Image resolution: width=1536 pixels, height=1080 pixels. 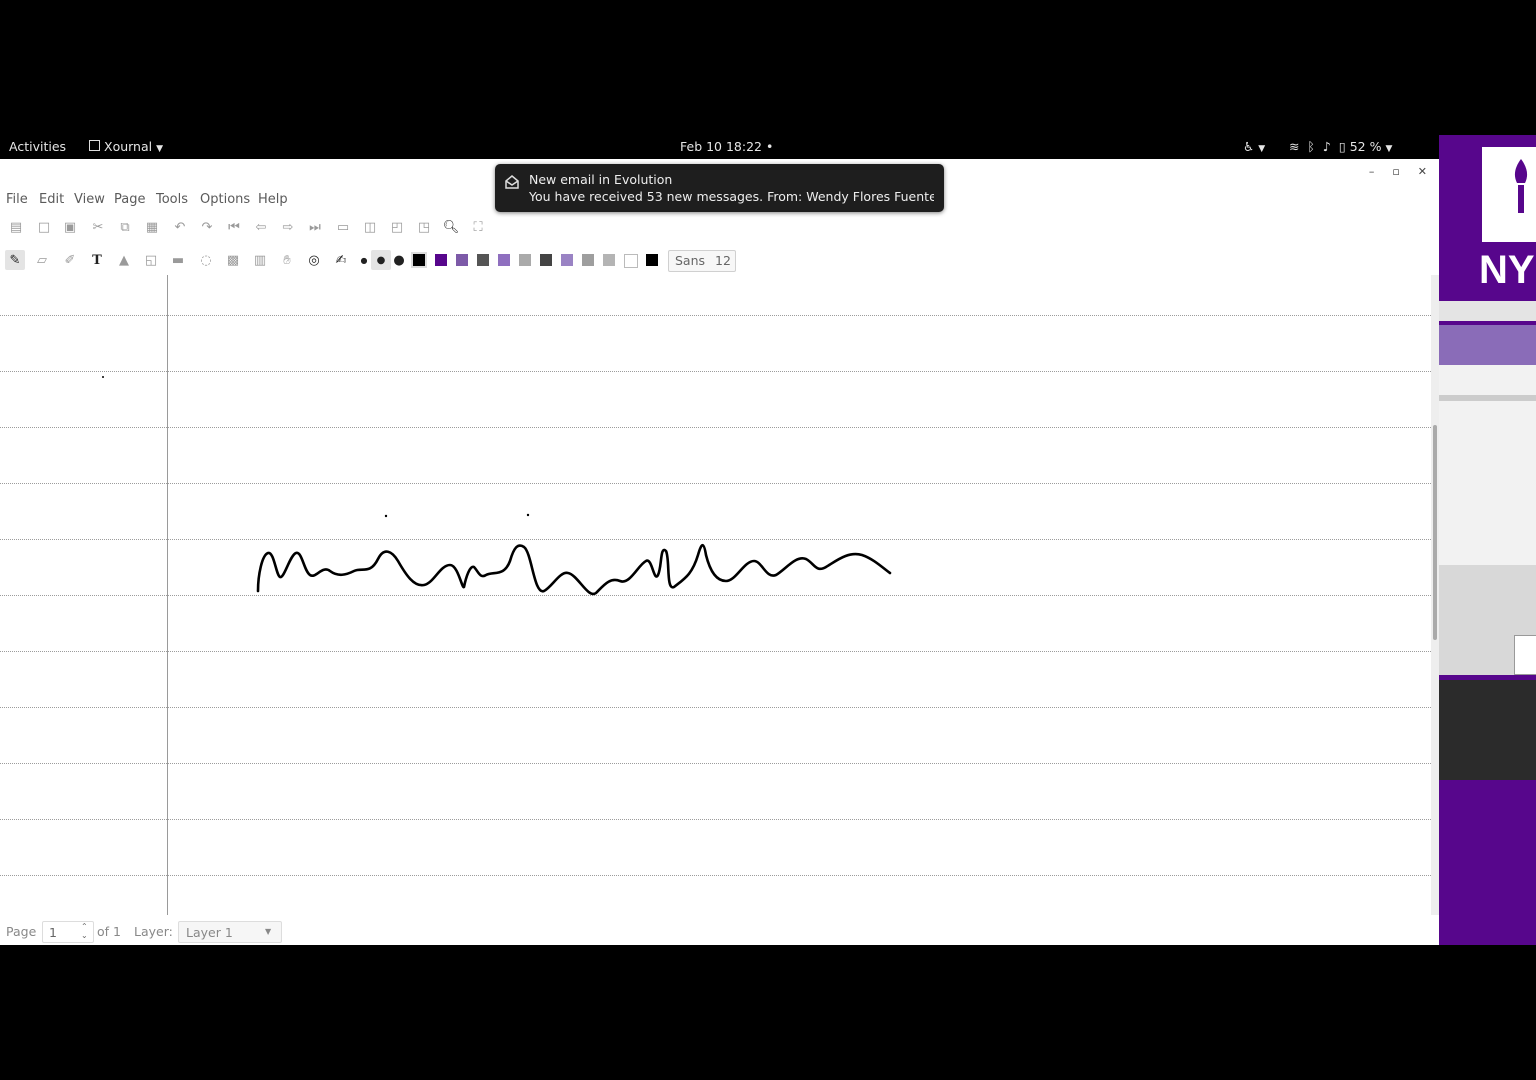 I want to click on thick-pen-icon: ●, so click(x=399, y=260).